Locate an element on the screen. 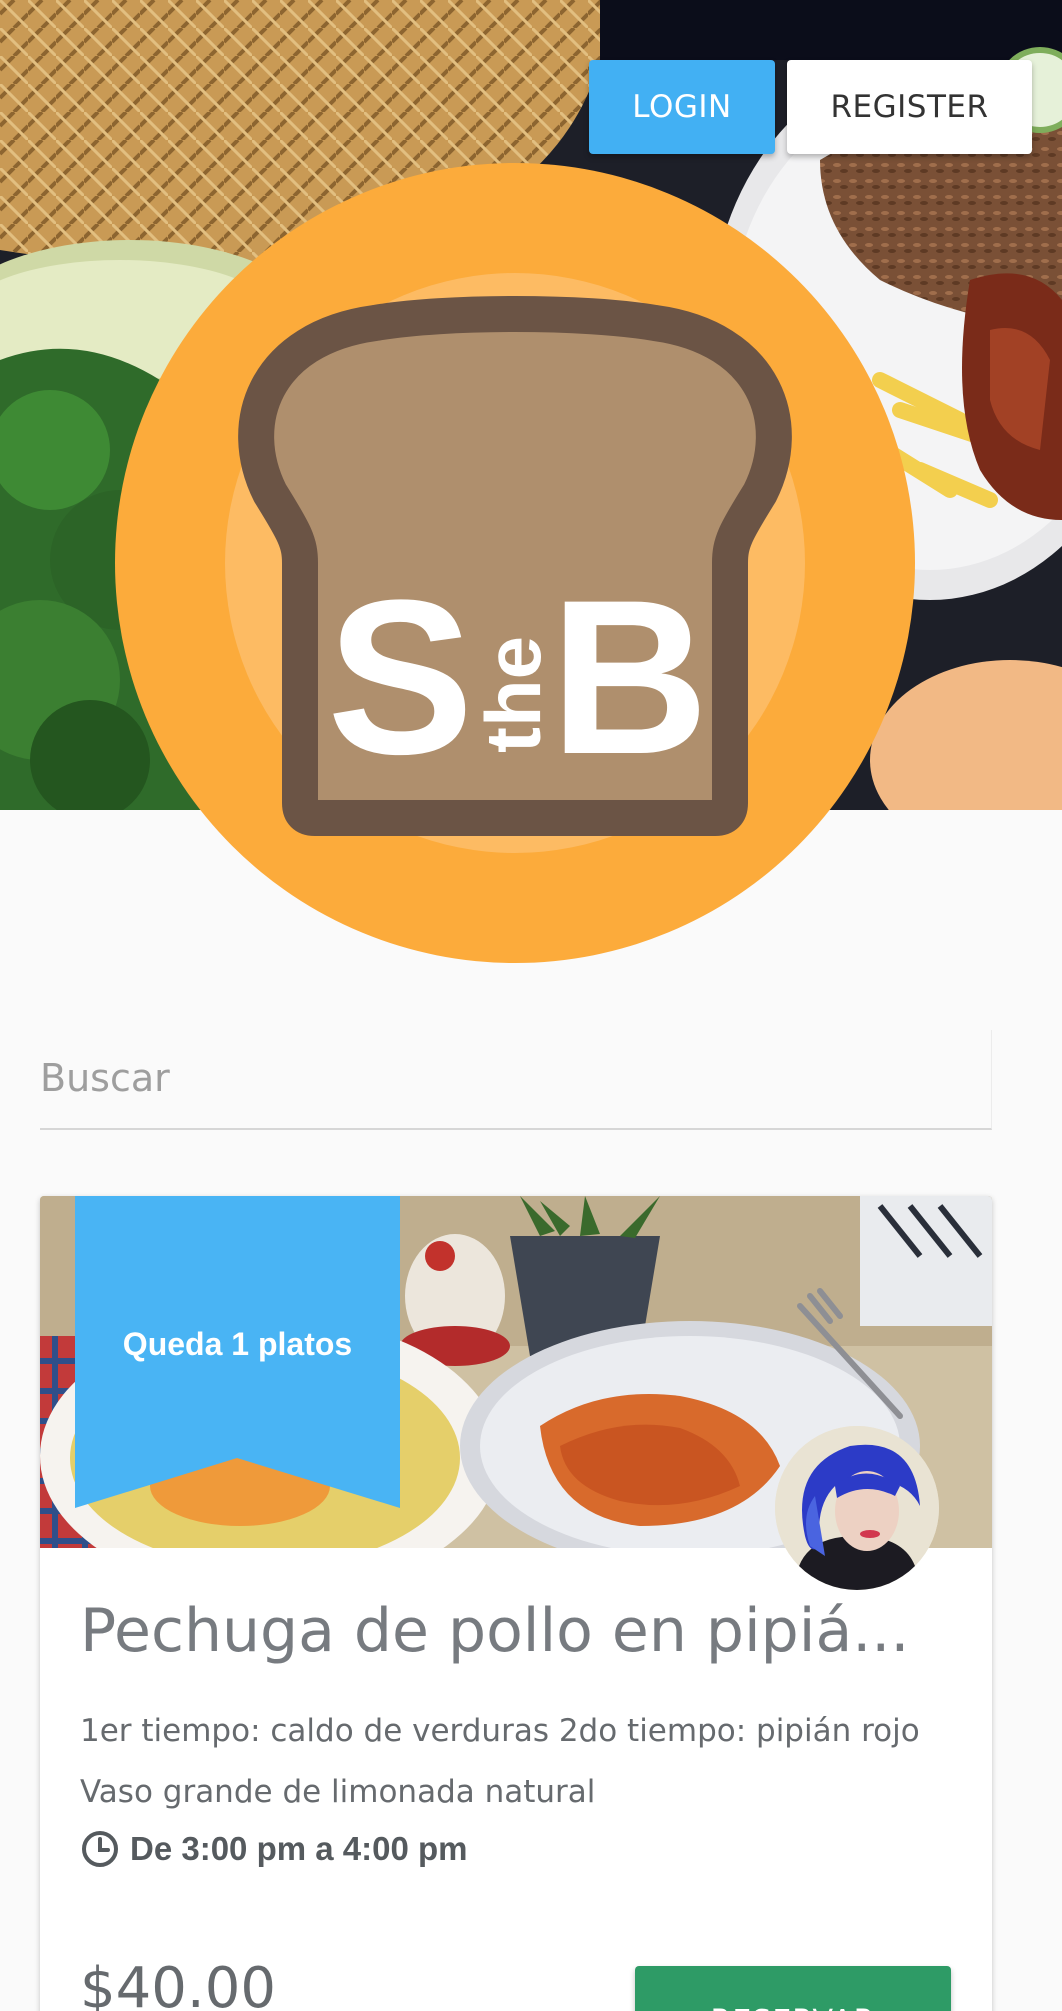  search-input is located at coordinates (505, 1078).